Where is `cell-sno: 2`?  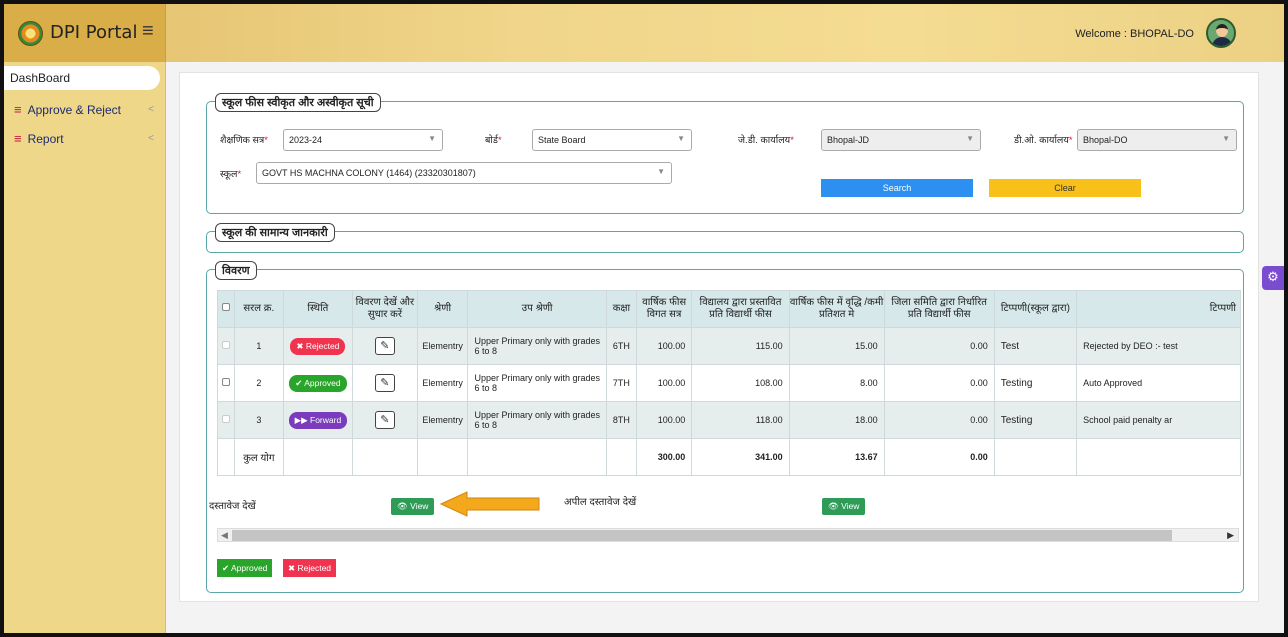
cell-sno: 2 is located at coordinates (258, 383).